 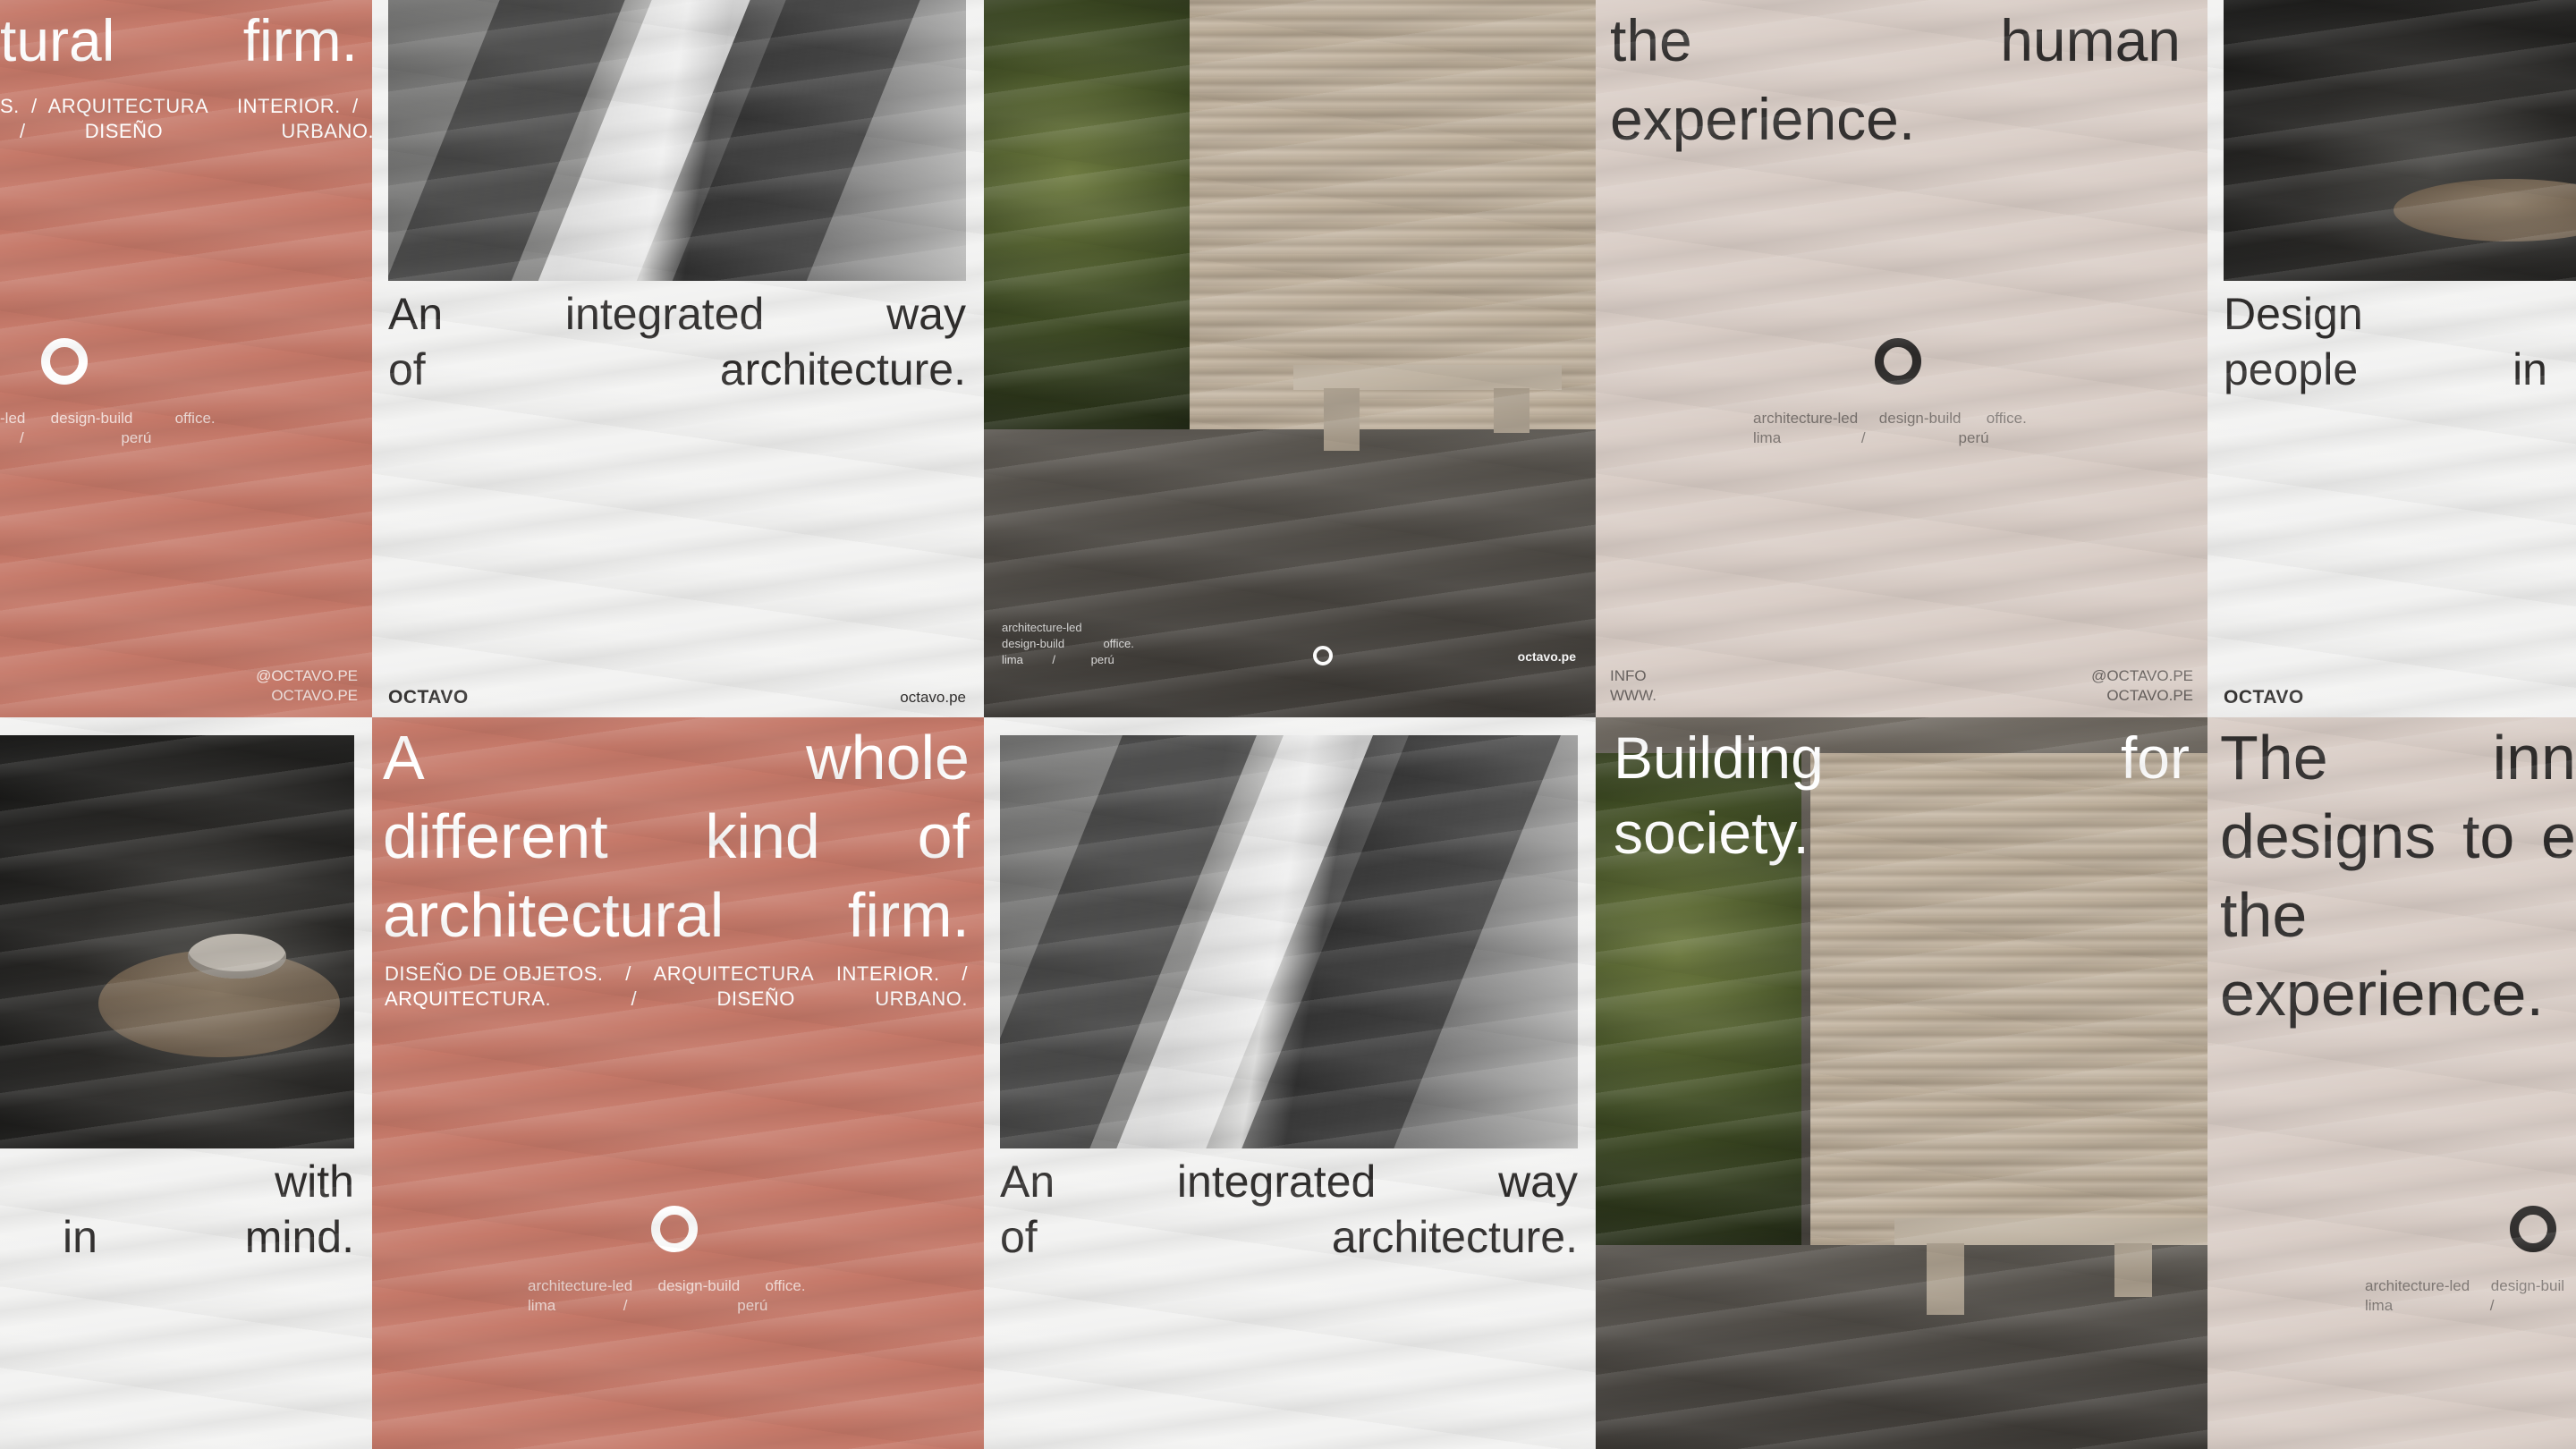 What do you see at coordinates (2149, 695) in the screenshot?
I see `poster-handle: OCTAVO.PE` at bounding box center [2149, 695].